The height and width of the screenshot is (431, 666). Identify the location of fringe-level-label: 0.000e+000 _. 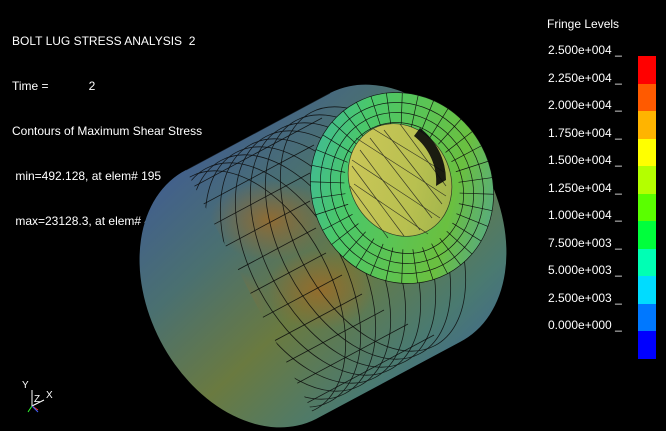
(585, 325).